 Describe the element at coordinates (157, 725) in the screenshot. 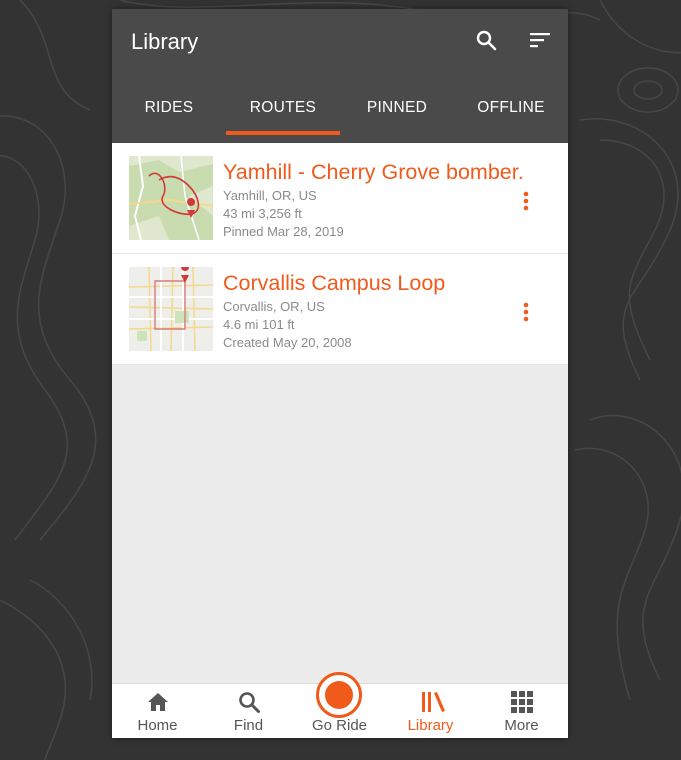

I see `nav-home-label: Home` at that location.